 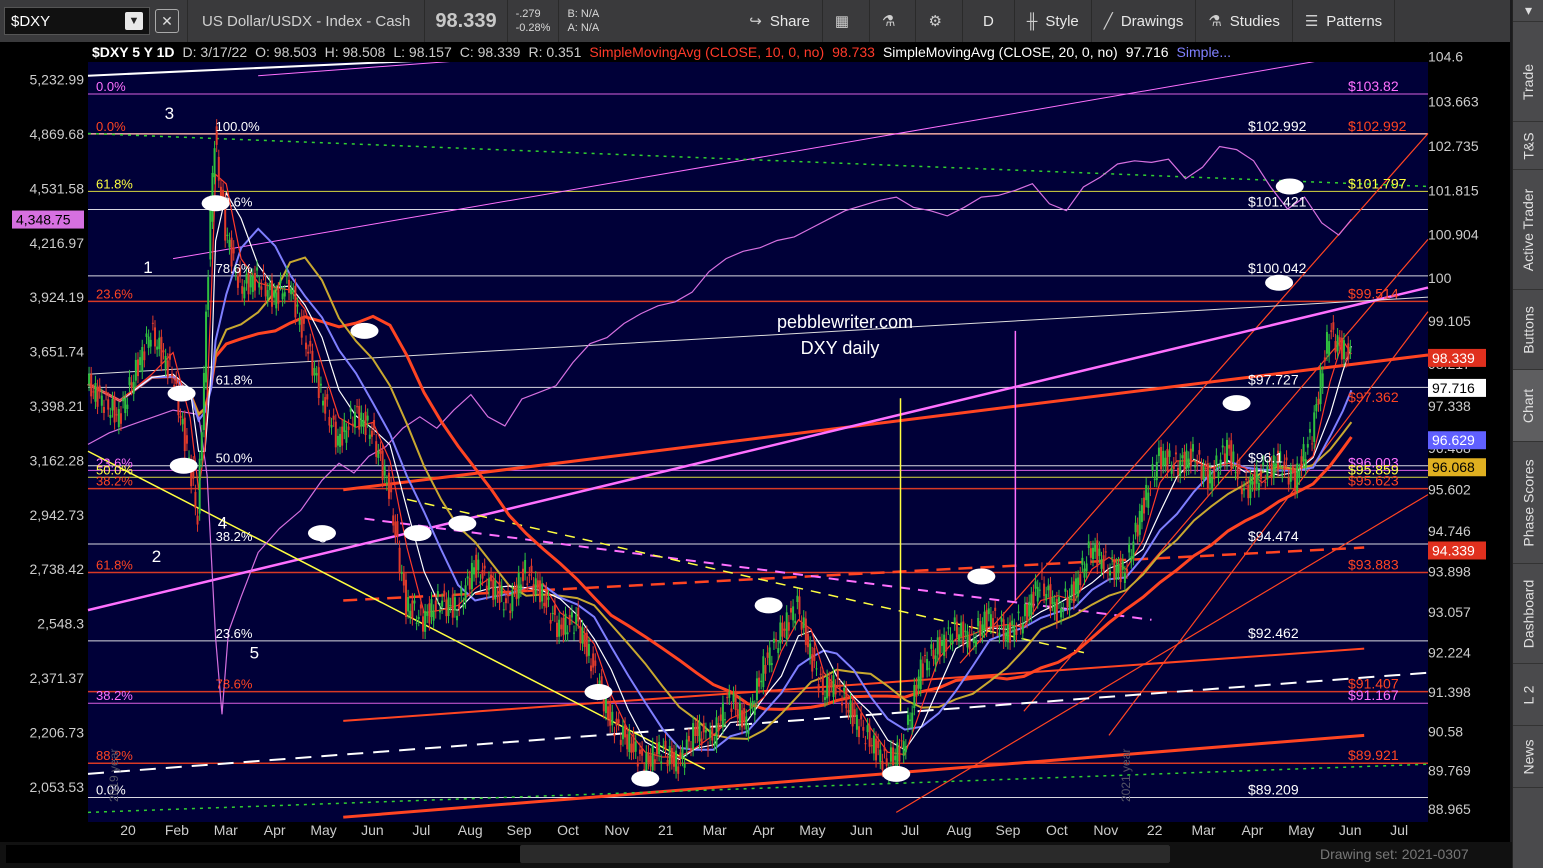 What do you see at coordinates (1528, 146) in the screenshot?
I see `tab-ts: T&S` at bounding box center [1528, 146].